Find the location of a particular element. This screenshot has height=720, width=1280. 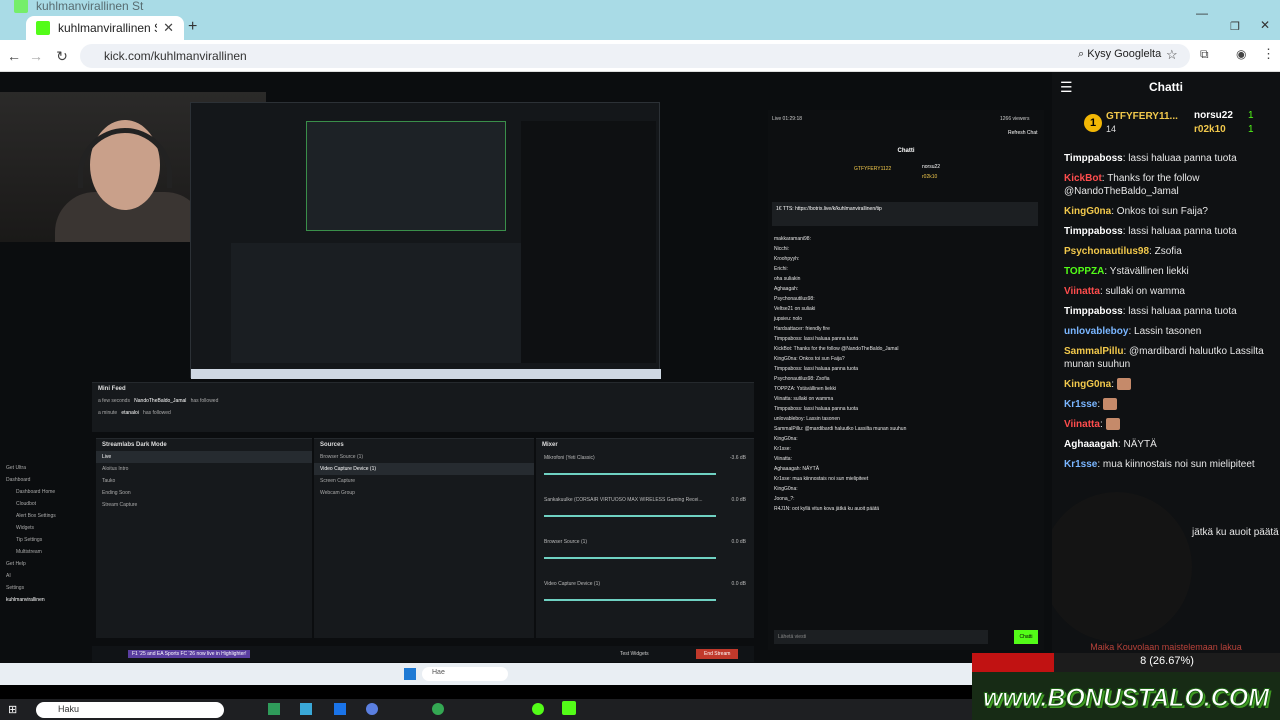

forward-icon: → is located at coordinates (36, 56).